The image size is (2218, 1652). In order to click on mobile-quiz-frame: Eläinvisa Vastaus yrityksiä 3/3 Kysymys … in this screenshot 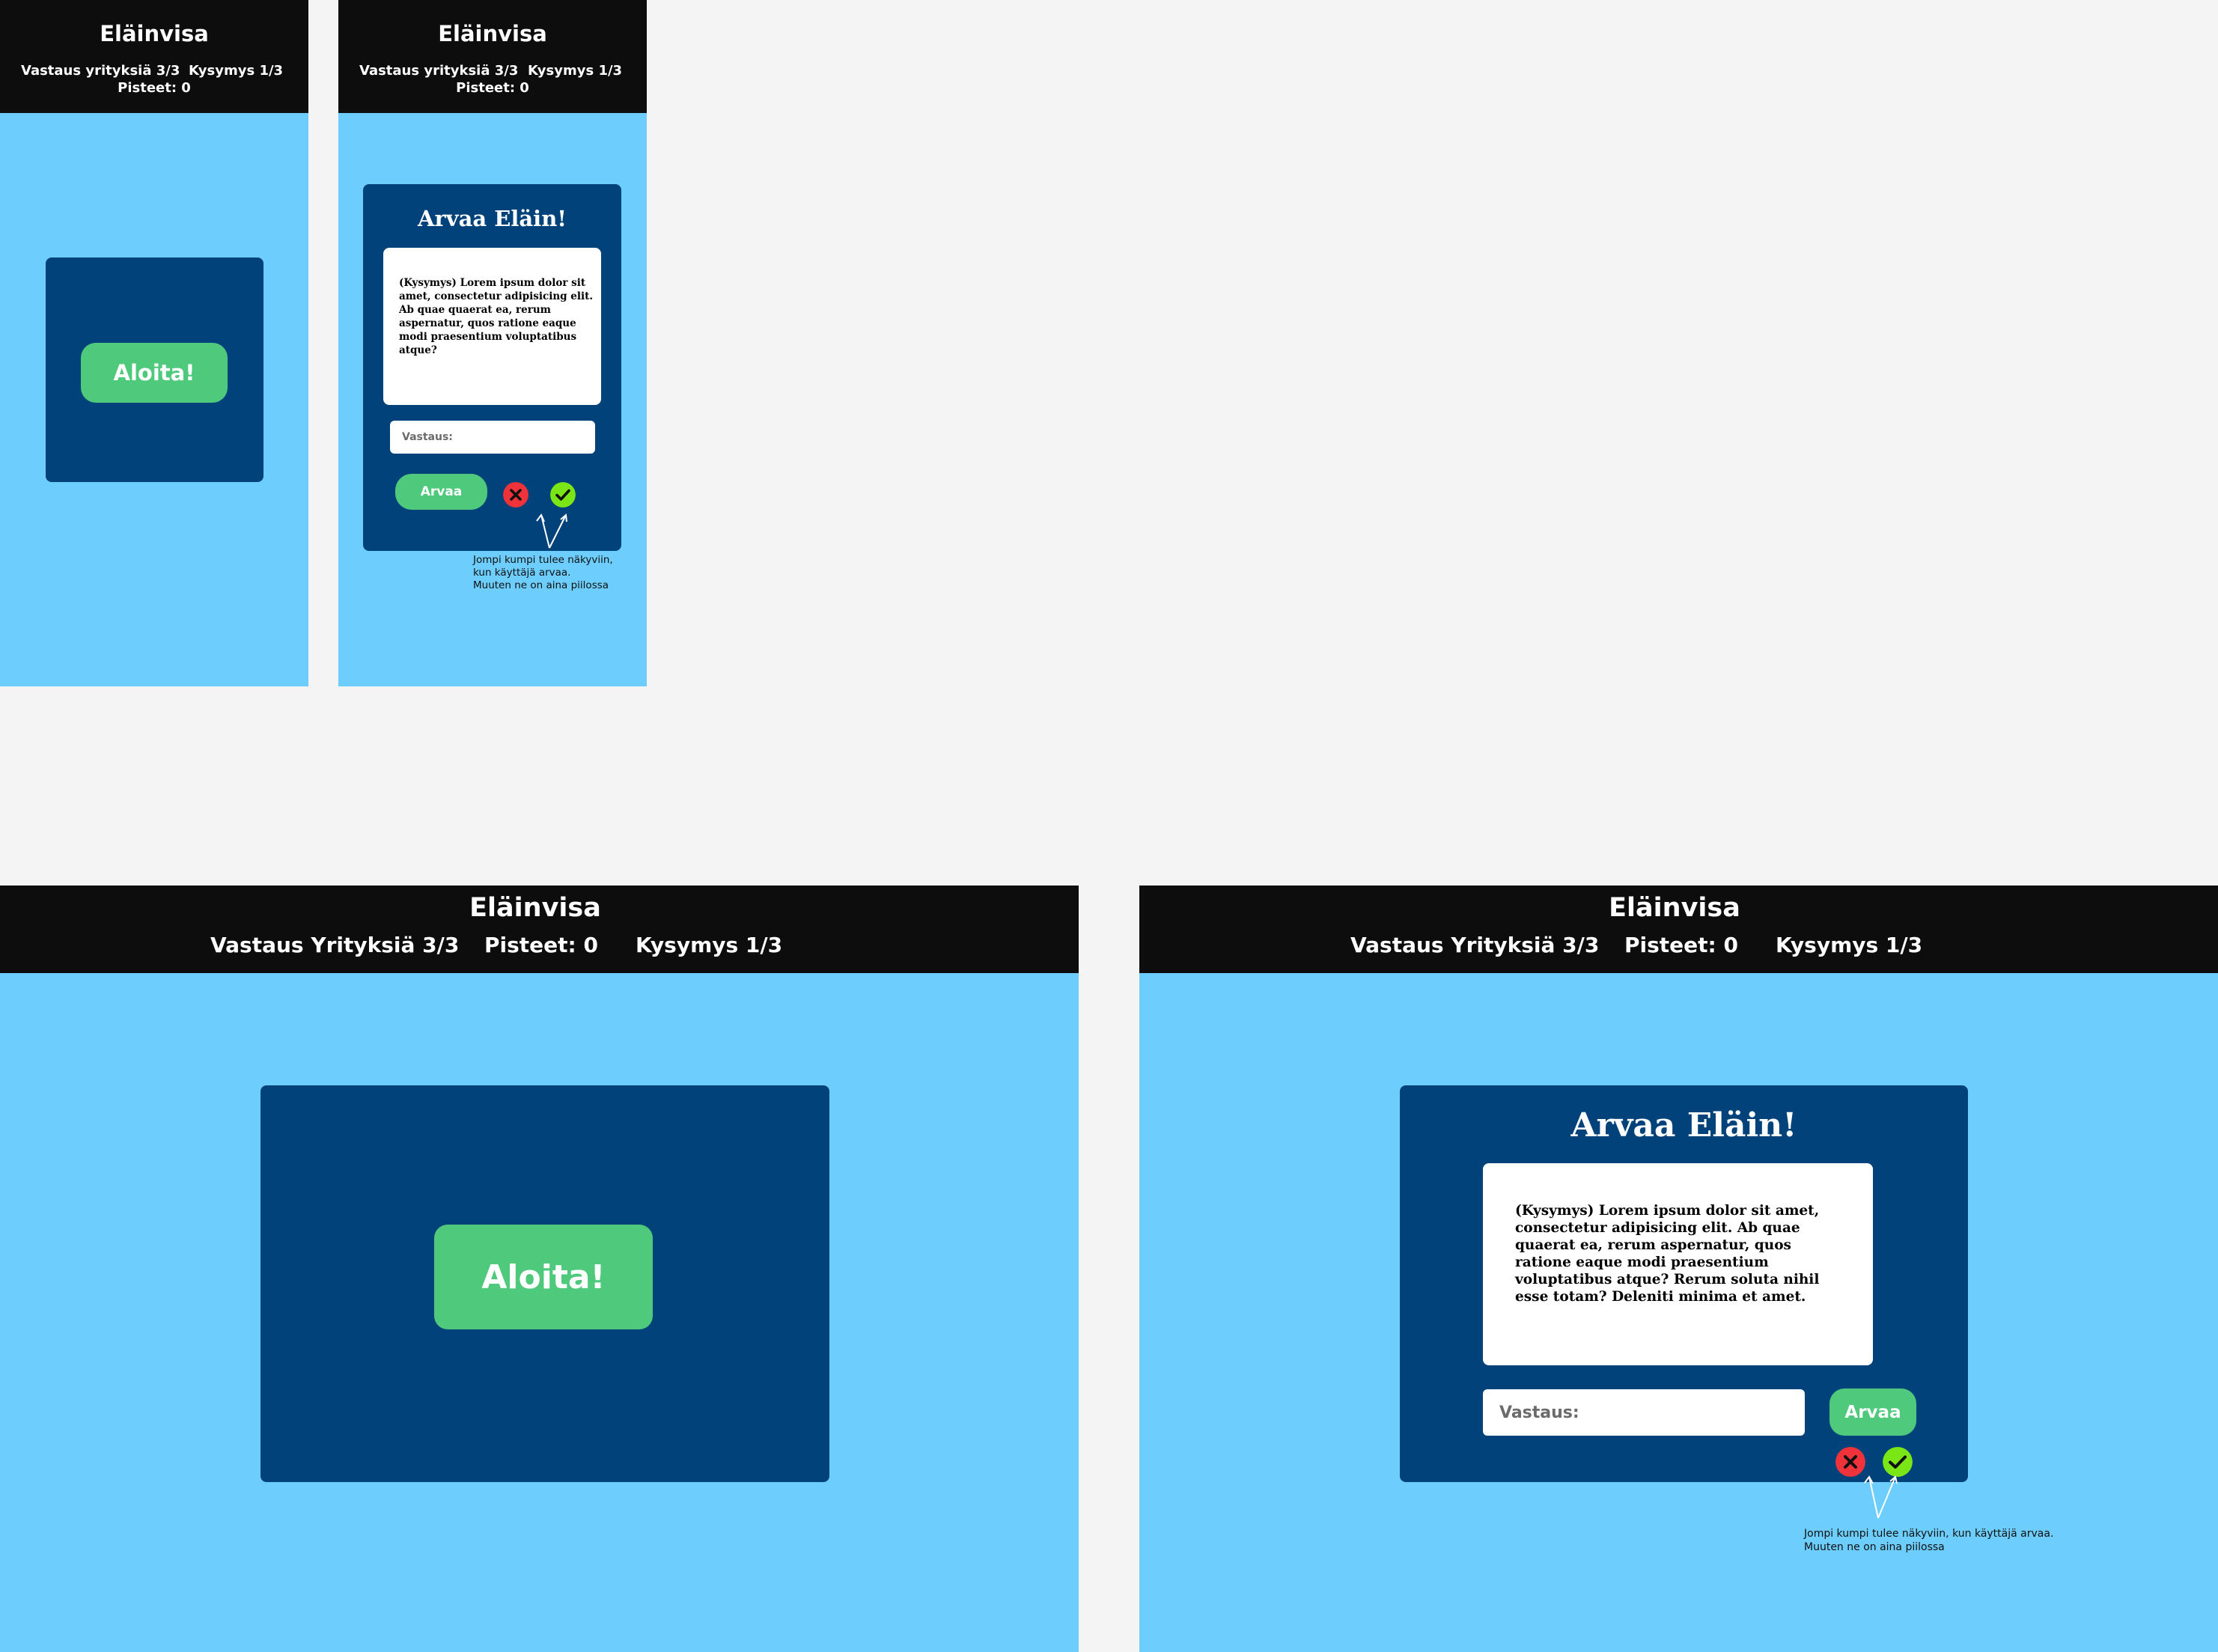, I will do `click(492, 343)`.